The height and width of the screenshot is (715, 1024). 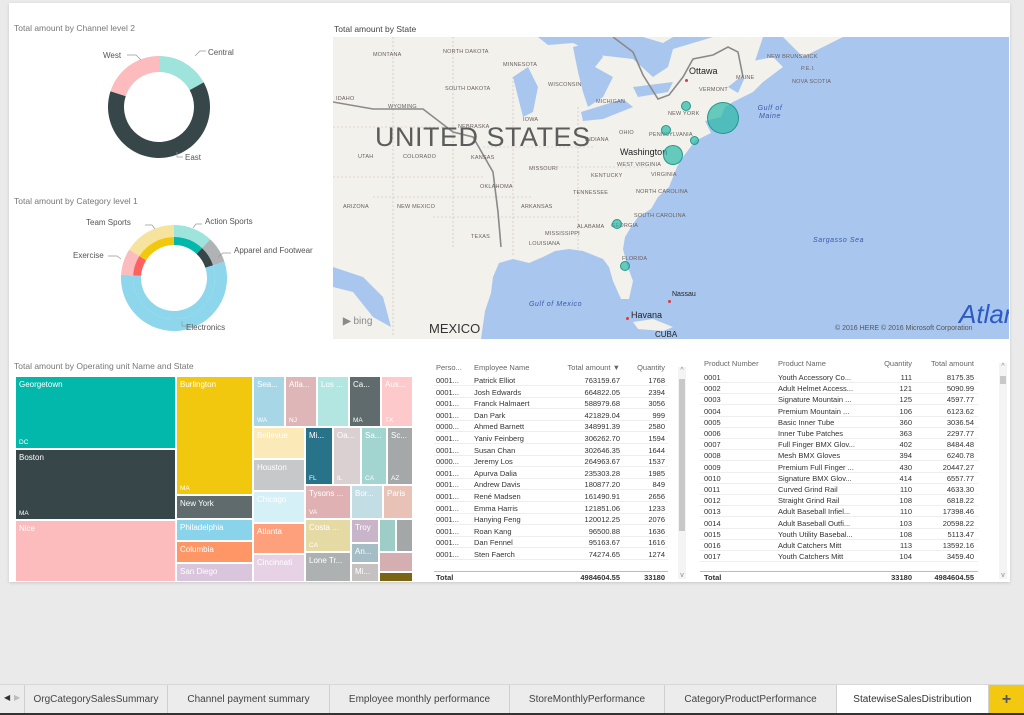 What do you see at coordinates (420, 699) in the screenshot?
I see `tab-employee-monthly-performance: Employee monthly performance` at bounding box center [420, 699].